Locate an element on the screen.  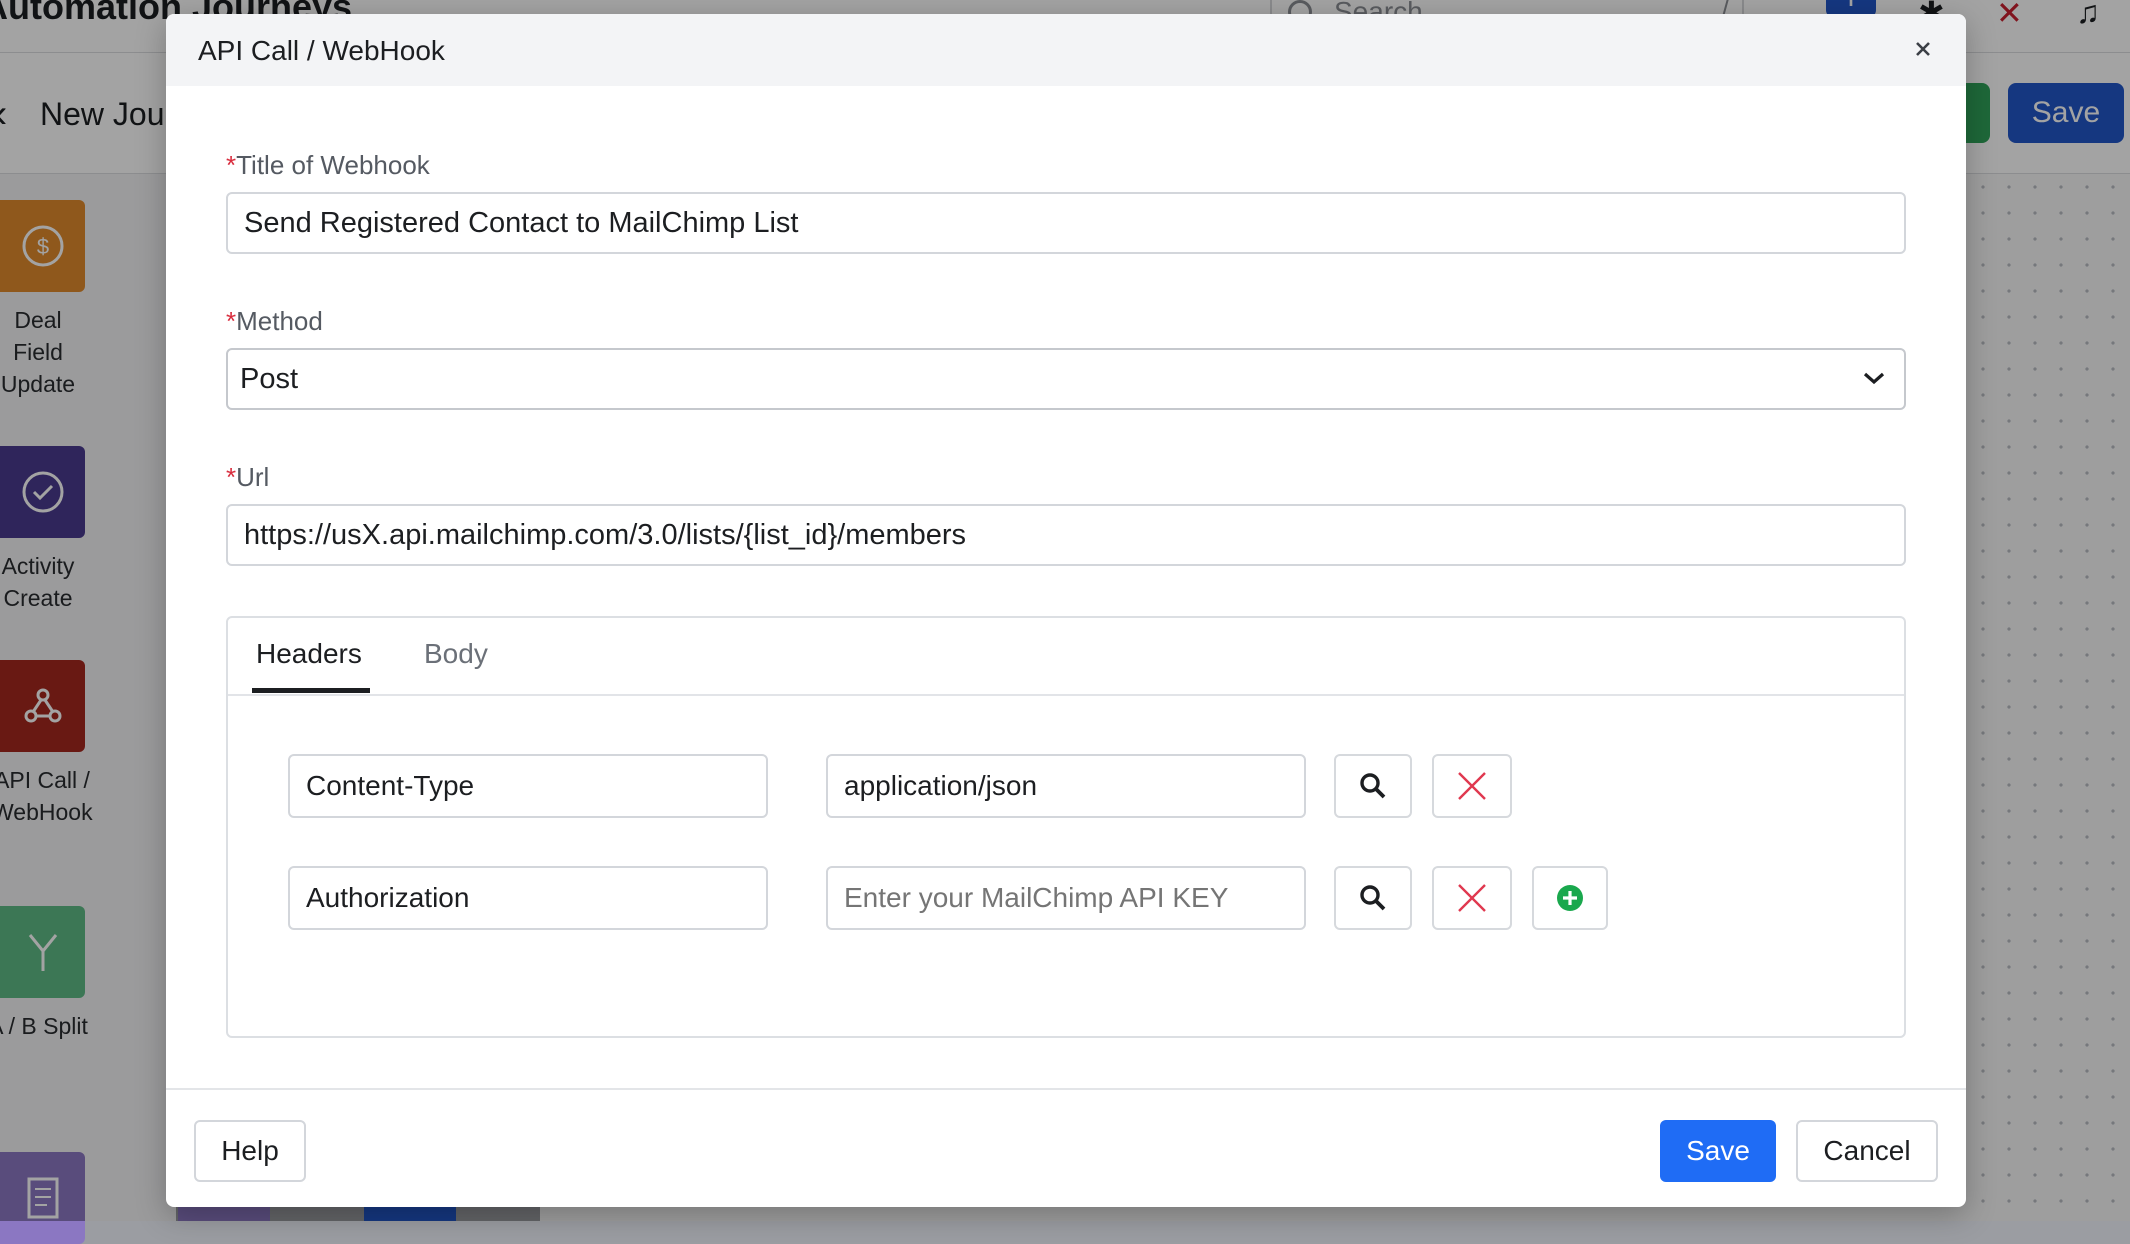
plus-circle-icon is located at coordinates (1570, 898).